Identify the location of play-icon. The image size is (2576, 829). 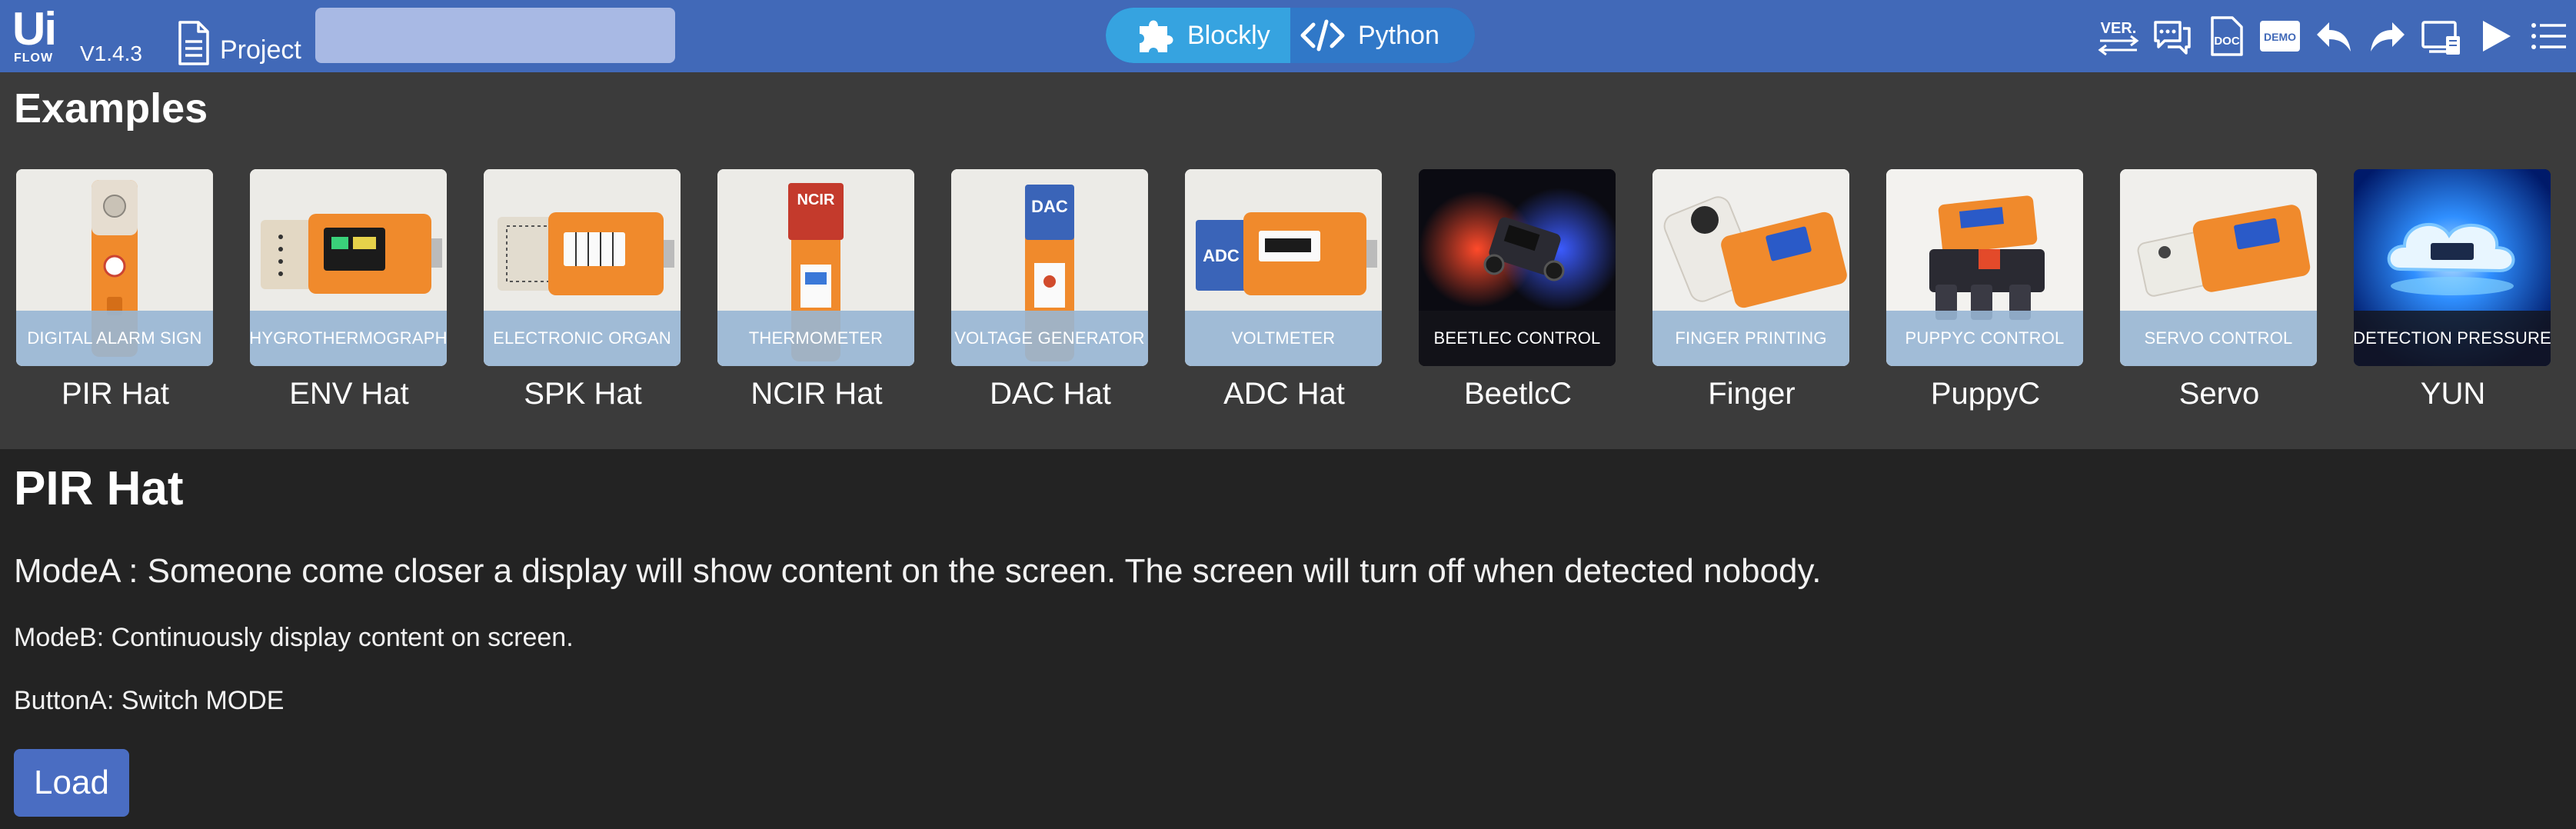
(2497, 36).